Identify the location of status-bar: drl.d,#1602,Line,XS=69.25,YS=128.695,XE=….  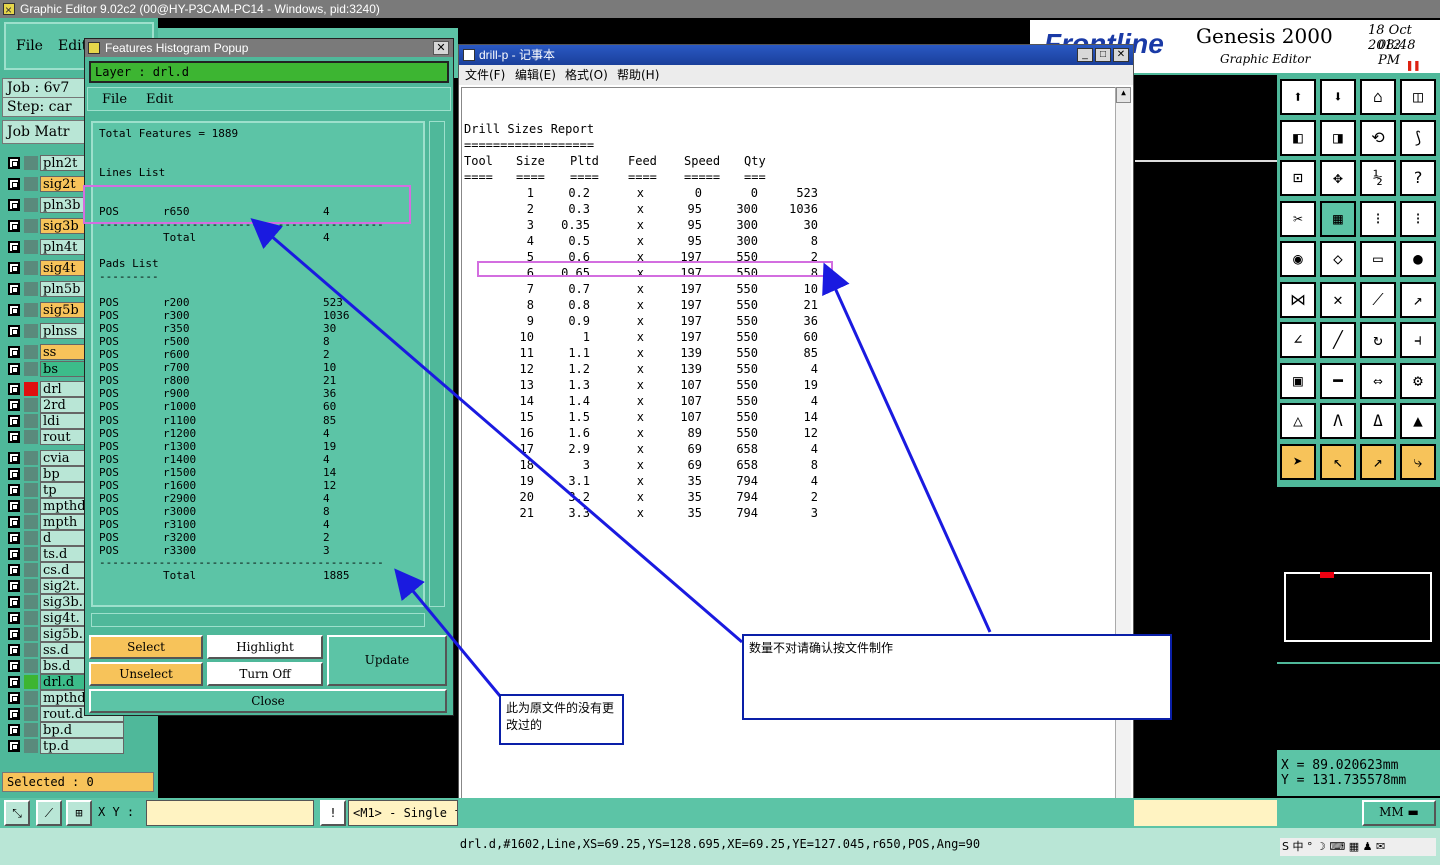
(720, 846).